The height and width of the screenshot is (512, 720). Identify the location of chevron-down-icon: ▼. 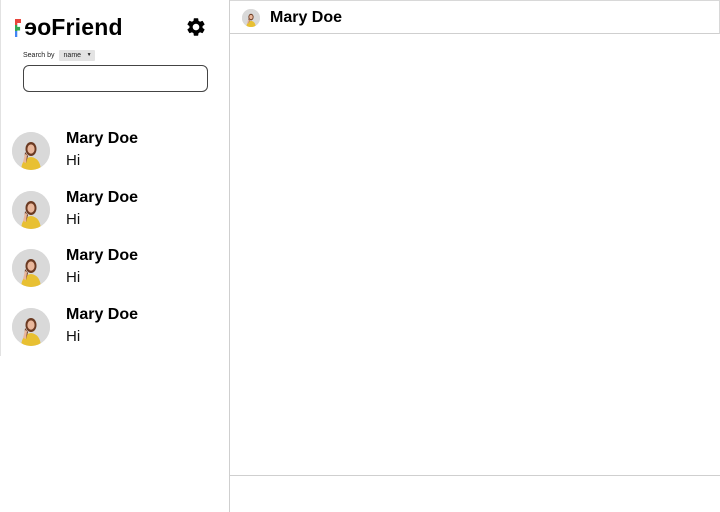
(89, 55).